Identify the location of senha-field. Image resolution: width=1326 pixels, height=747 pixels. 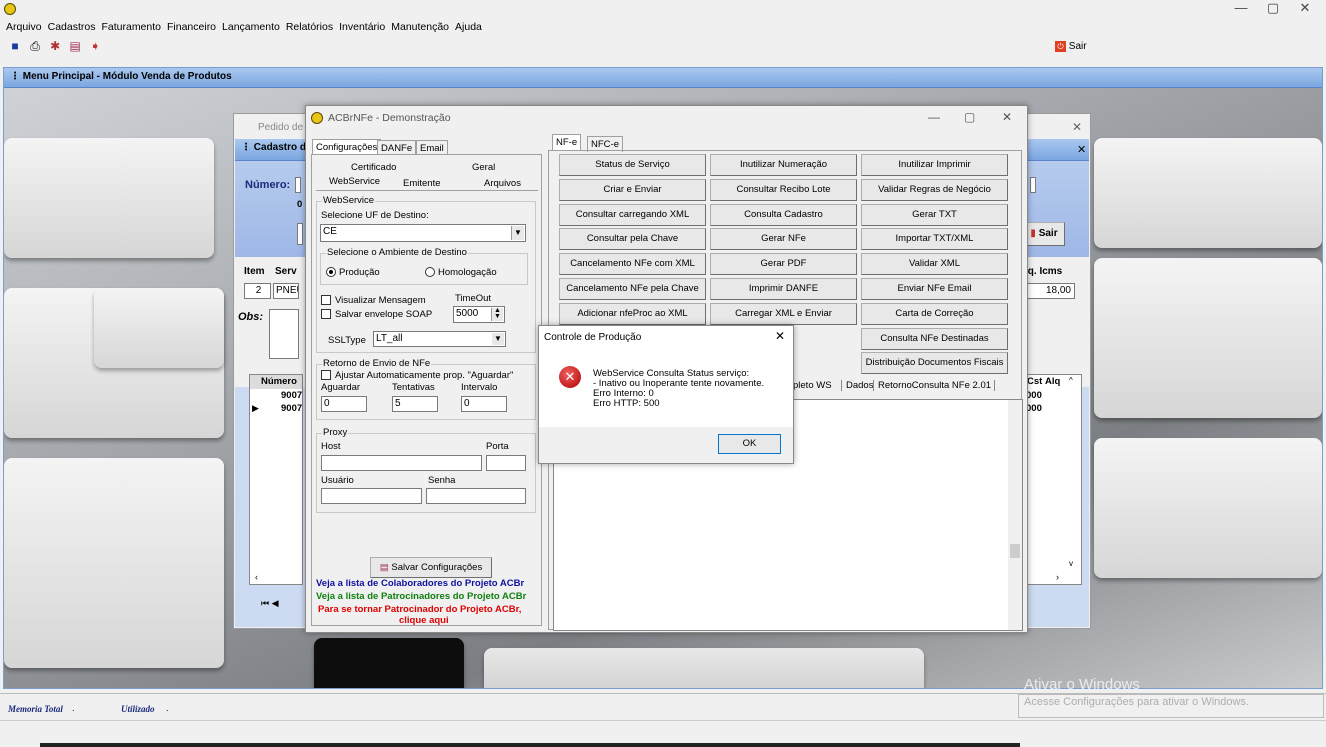
(476, 496).